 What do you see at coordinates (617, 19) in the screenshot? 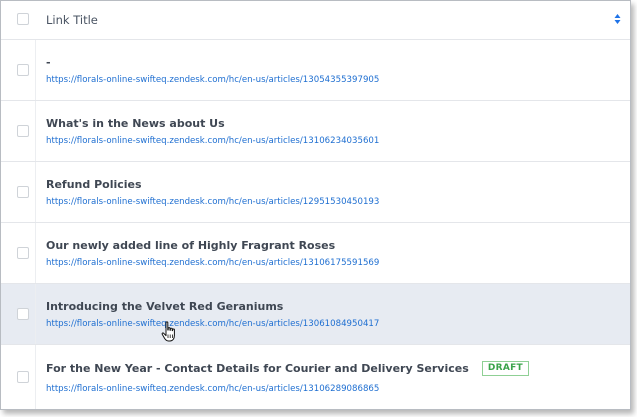
I see `sort-arrows-icon` at bounding box center [617, 19].